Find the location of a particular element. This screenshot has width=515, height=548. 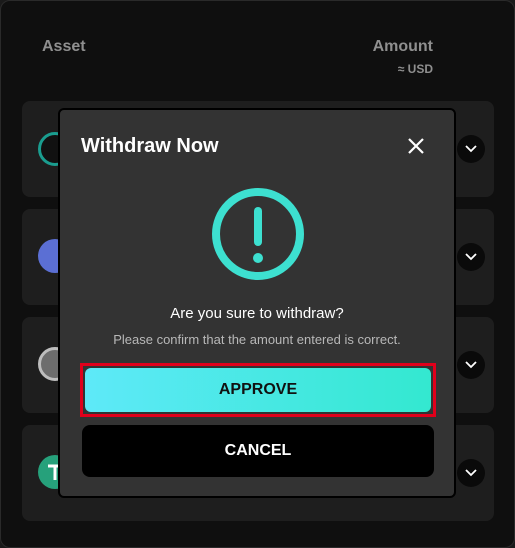

amount-column-header: Amount is located at coordinates (402, 46).